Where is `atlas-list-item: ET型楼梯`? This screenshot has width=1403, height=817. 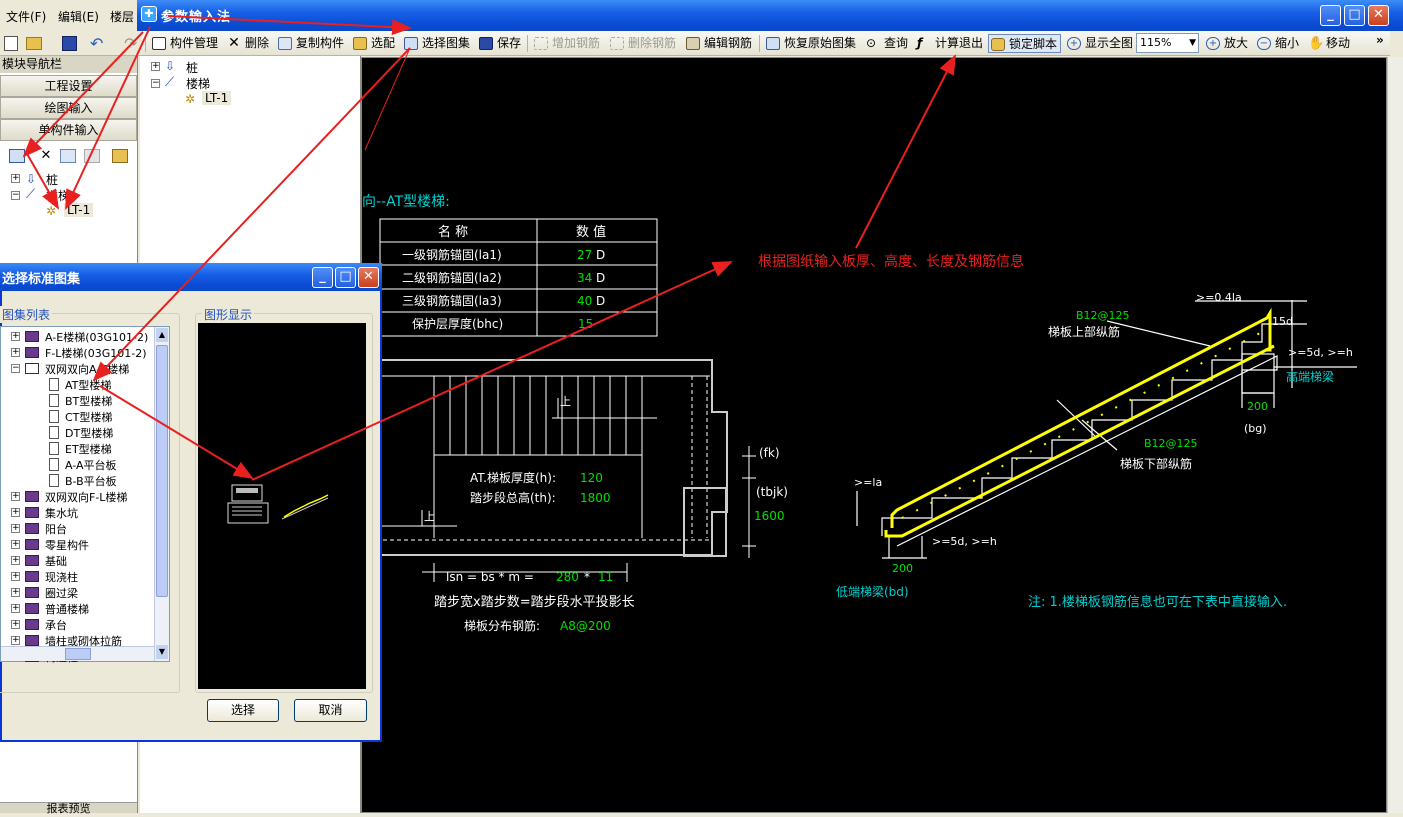
atlas-list-item: ET型楼梯 is located at coordinates (77, 449).